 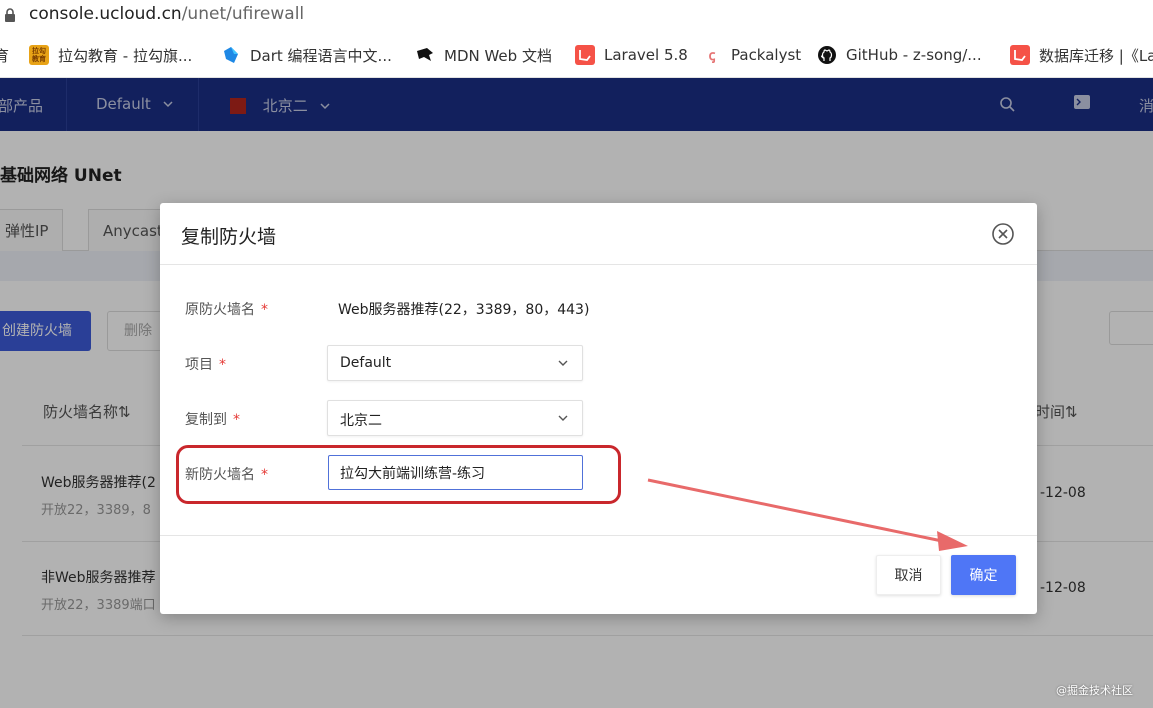 I want to click on lock-icon, so click(x=10, y=15).